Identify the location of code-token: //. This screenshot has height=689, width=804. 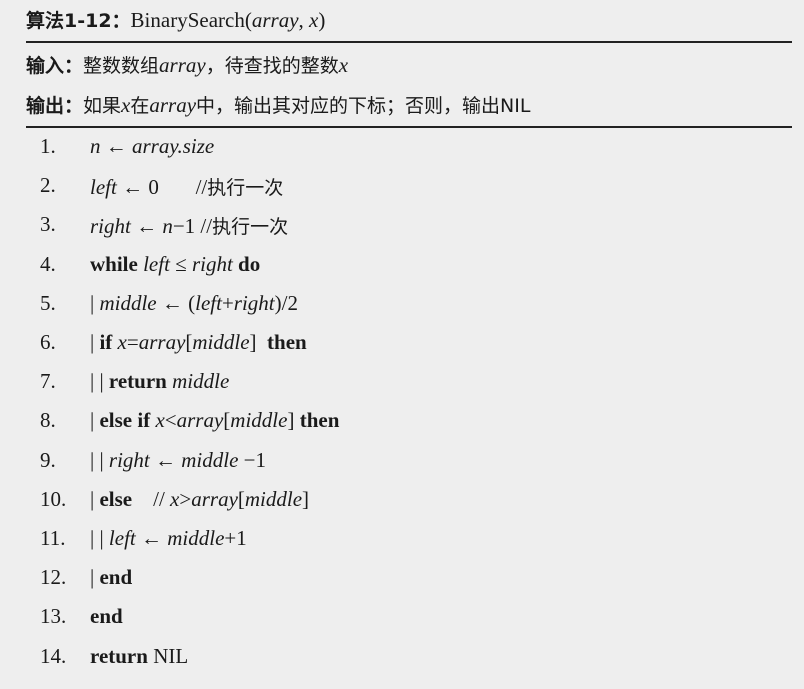
(151, 498).